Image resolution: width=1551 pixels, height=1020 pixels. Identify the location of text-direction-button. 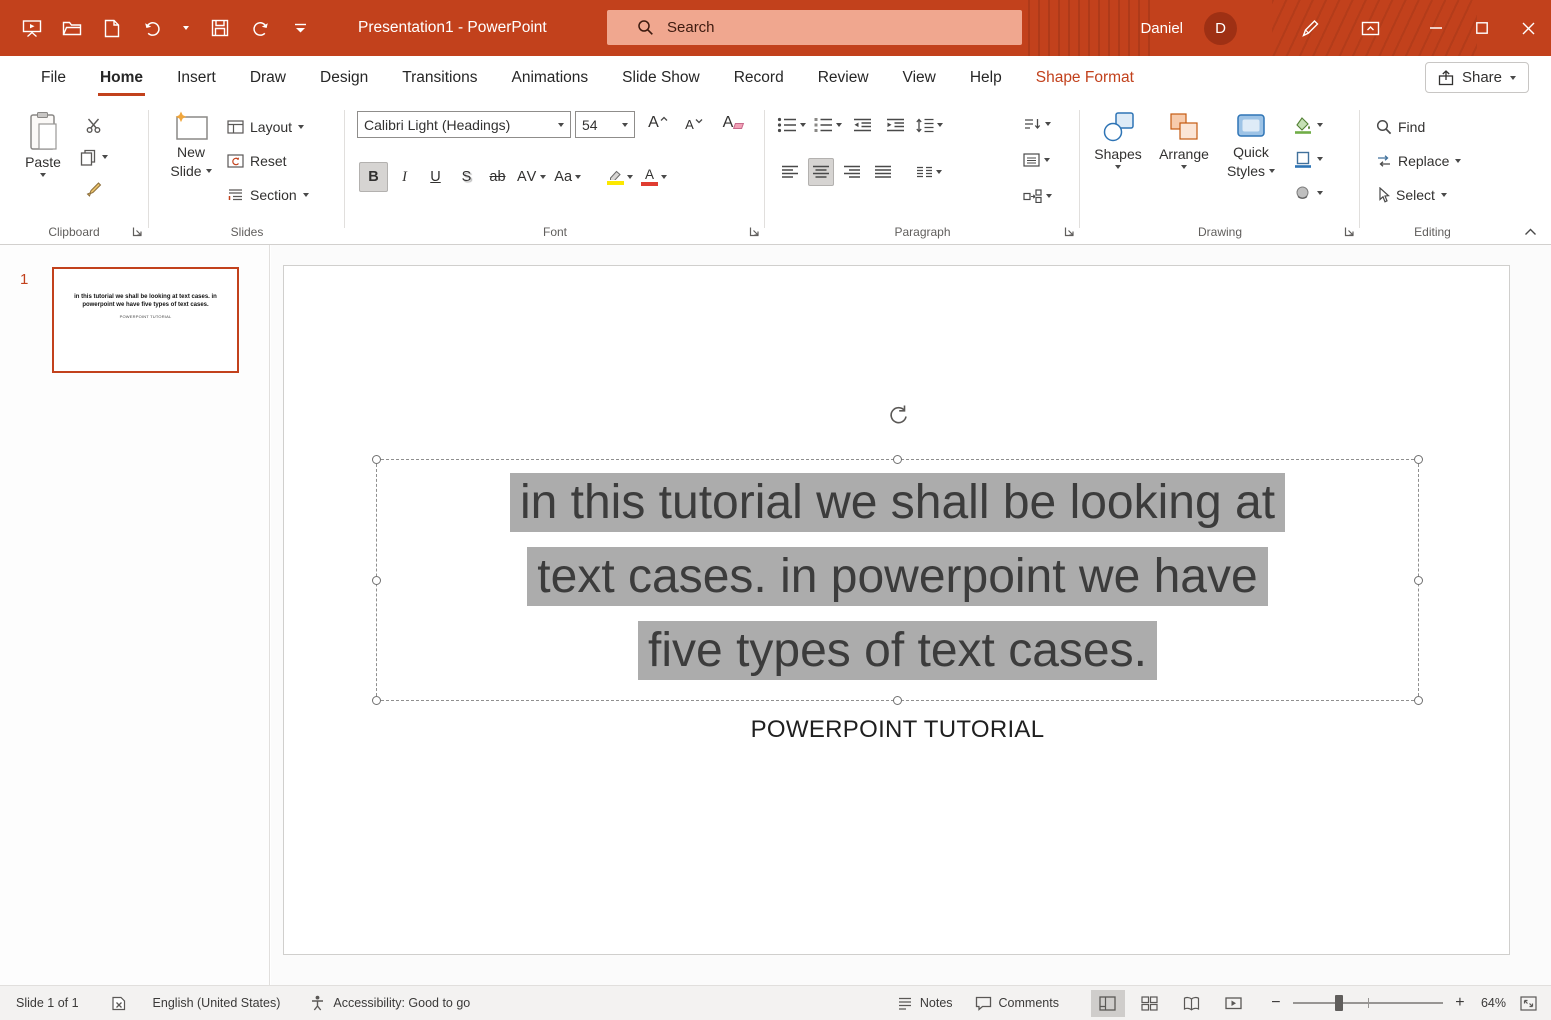
(1037, 124).